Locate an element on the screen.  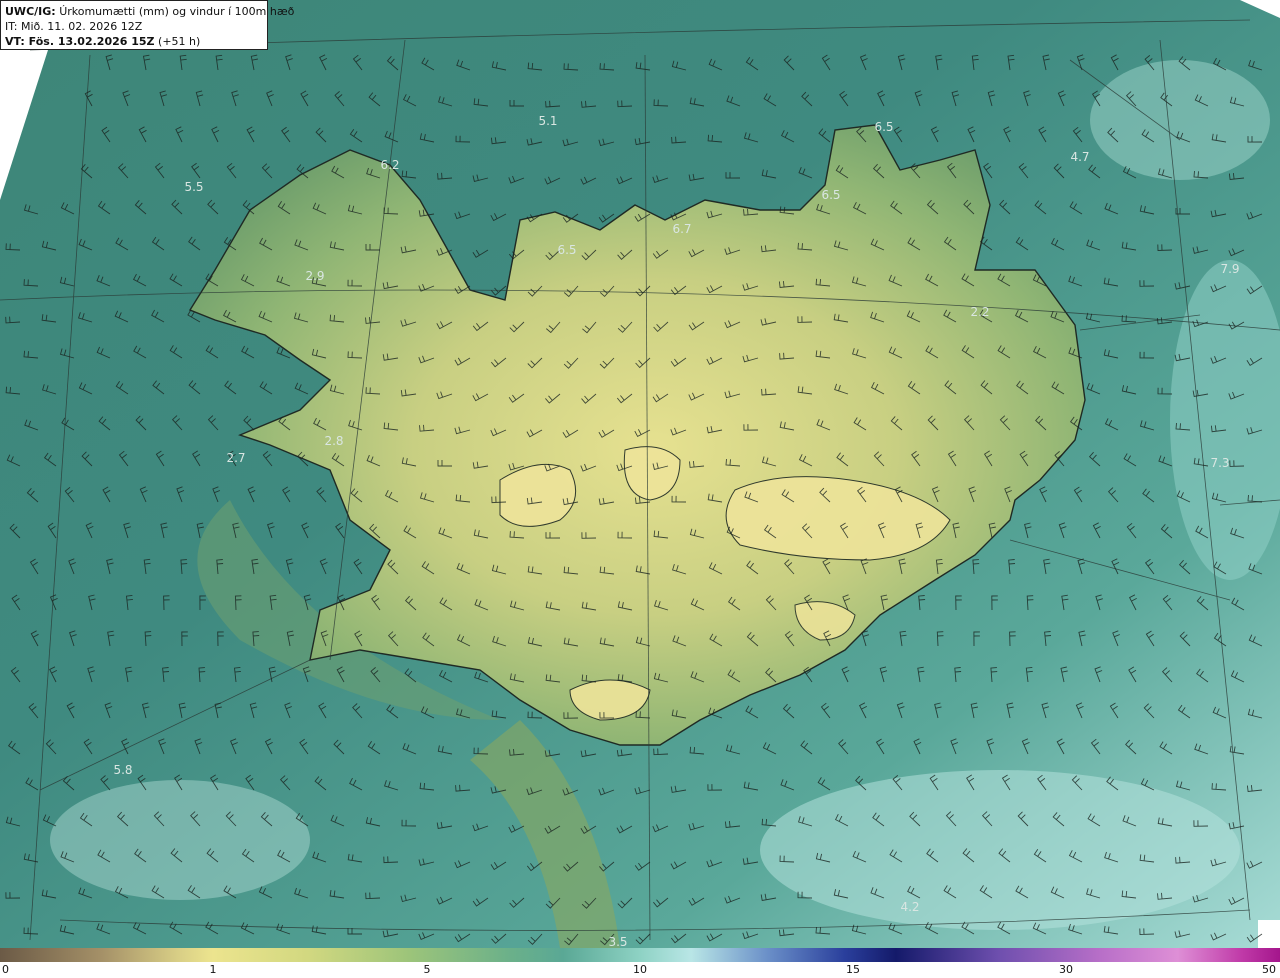
map-value-label: 7.9 is located at coordinates (1229, 269).